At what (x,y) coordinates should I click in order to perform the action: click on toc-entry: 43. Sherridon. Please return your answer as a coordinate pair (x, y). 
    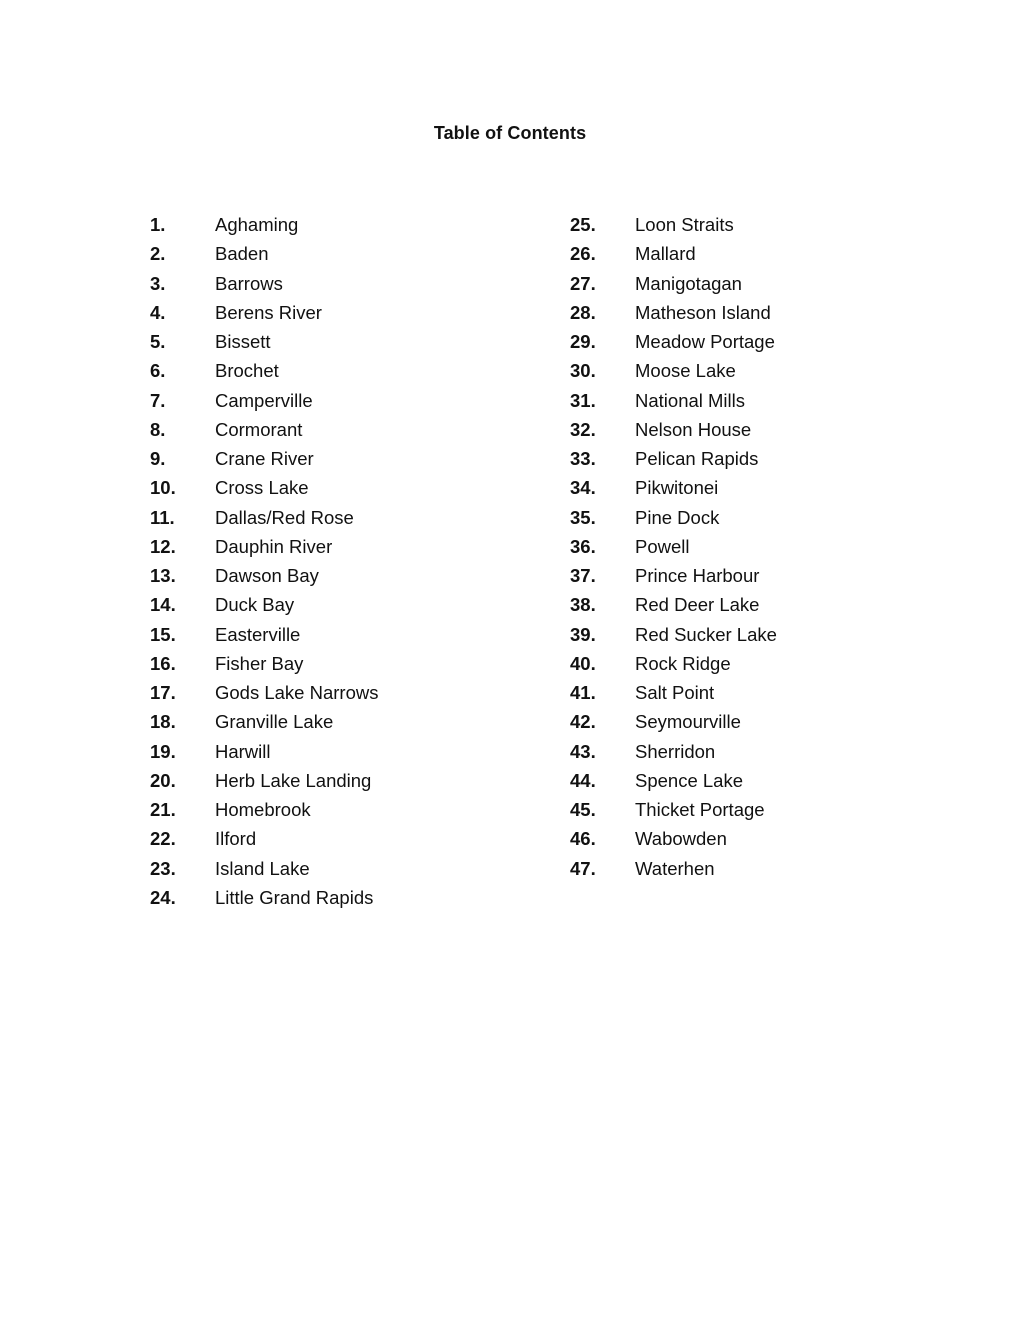
    Looking at the image, I should click on (673, 754).